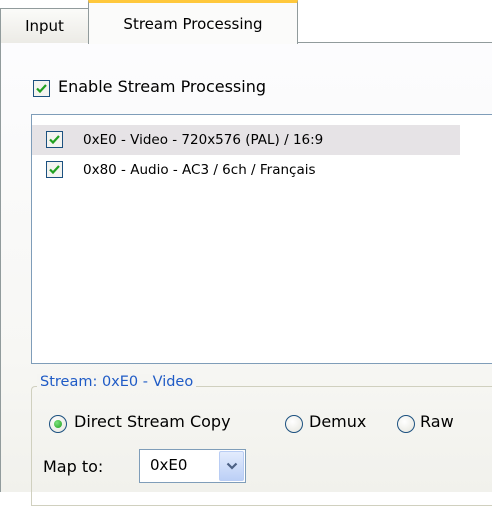  What do you see at coordinates (338, 421) in the screenshot?
I see `demux-label: Demux` at bounding box center [338, 421].